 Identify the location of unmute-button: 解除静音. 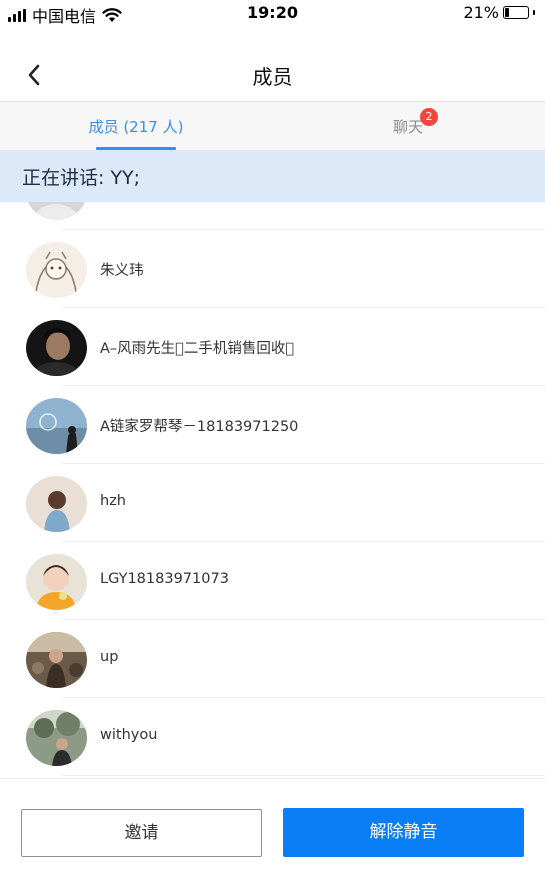
(403, 832).